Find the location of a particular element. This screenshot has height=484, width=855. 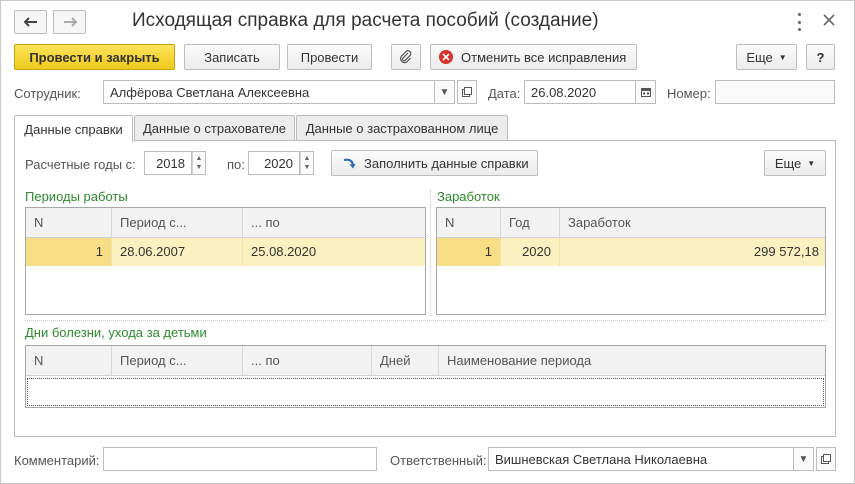

fill-certificate-data-button: Заполнить данные справки is located at coordinates (434, 163).